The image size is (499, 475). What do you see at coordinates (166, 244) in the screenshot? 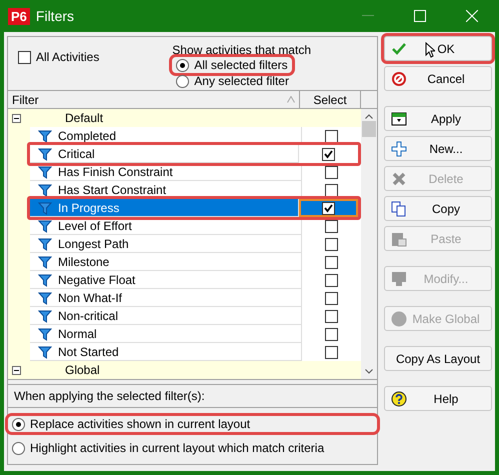
I see `filter-name-cell: Longest Path` at bounding box center [166, 244].